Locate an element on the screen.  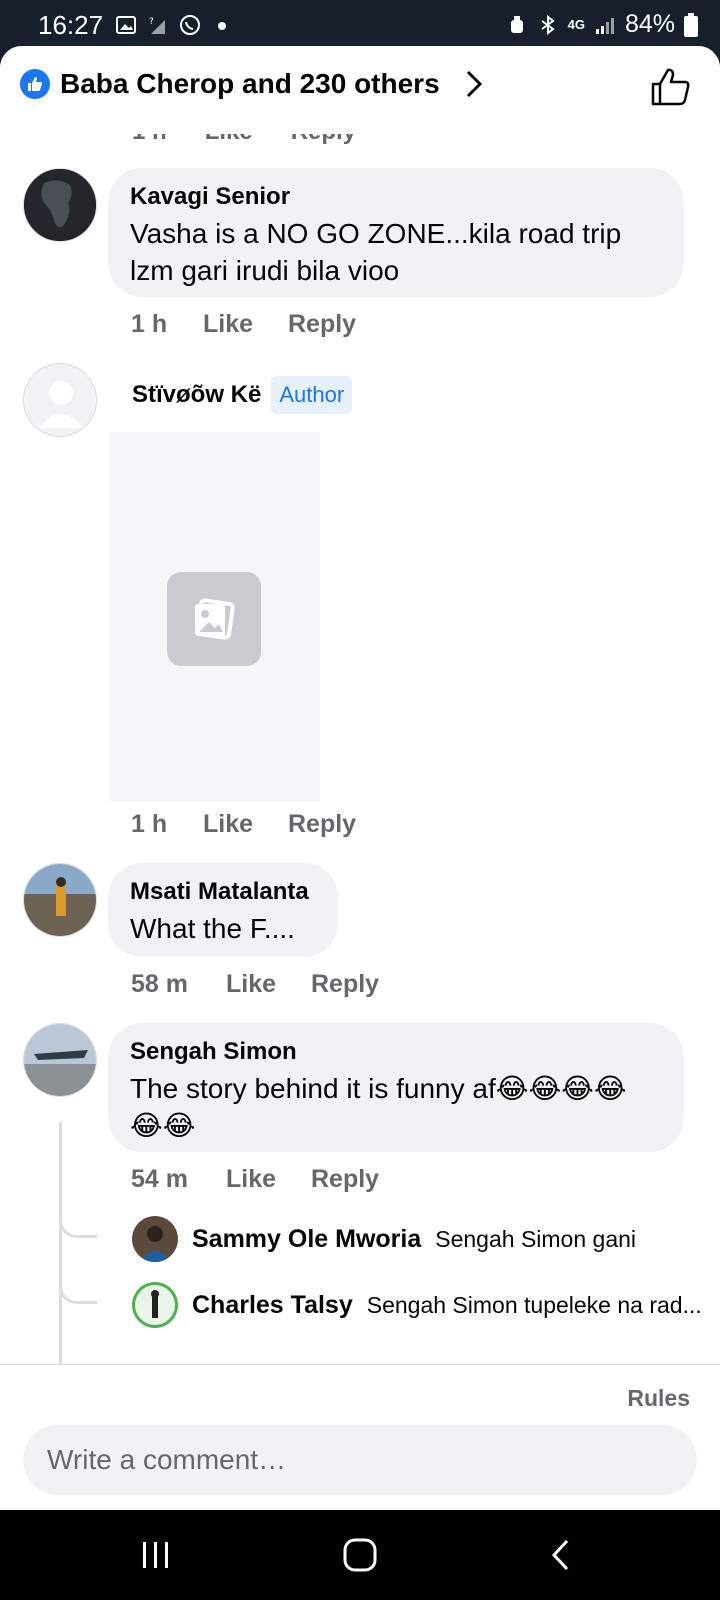
alarm-icon is located at coordinates (516, 24).